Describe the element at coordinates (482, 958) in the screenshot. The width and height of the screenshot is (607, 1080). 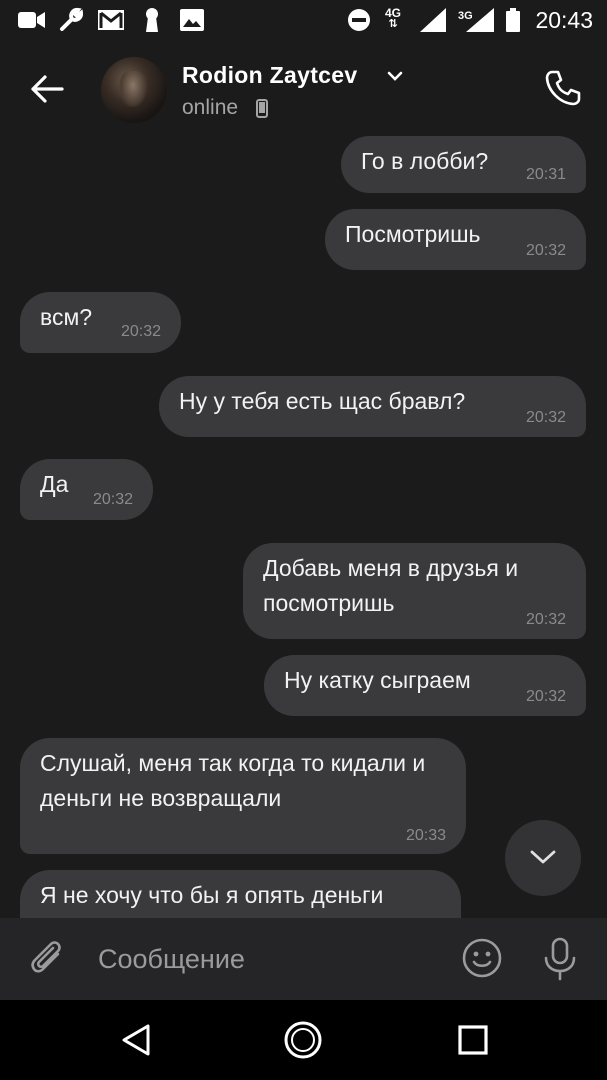
I see `emoji-icon` at that location.